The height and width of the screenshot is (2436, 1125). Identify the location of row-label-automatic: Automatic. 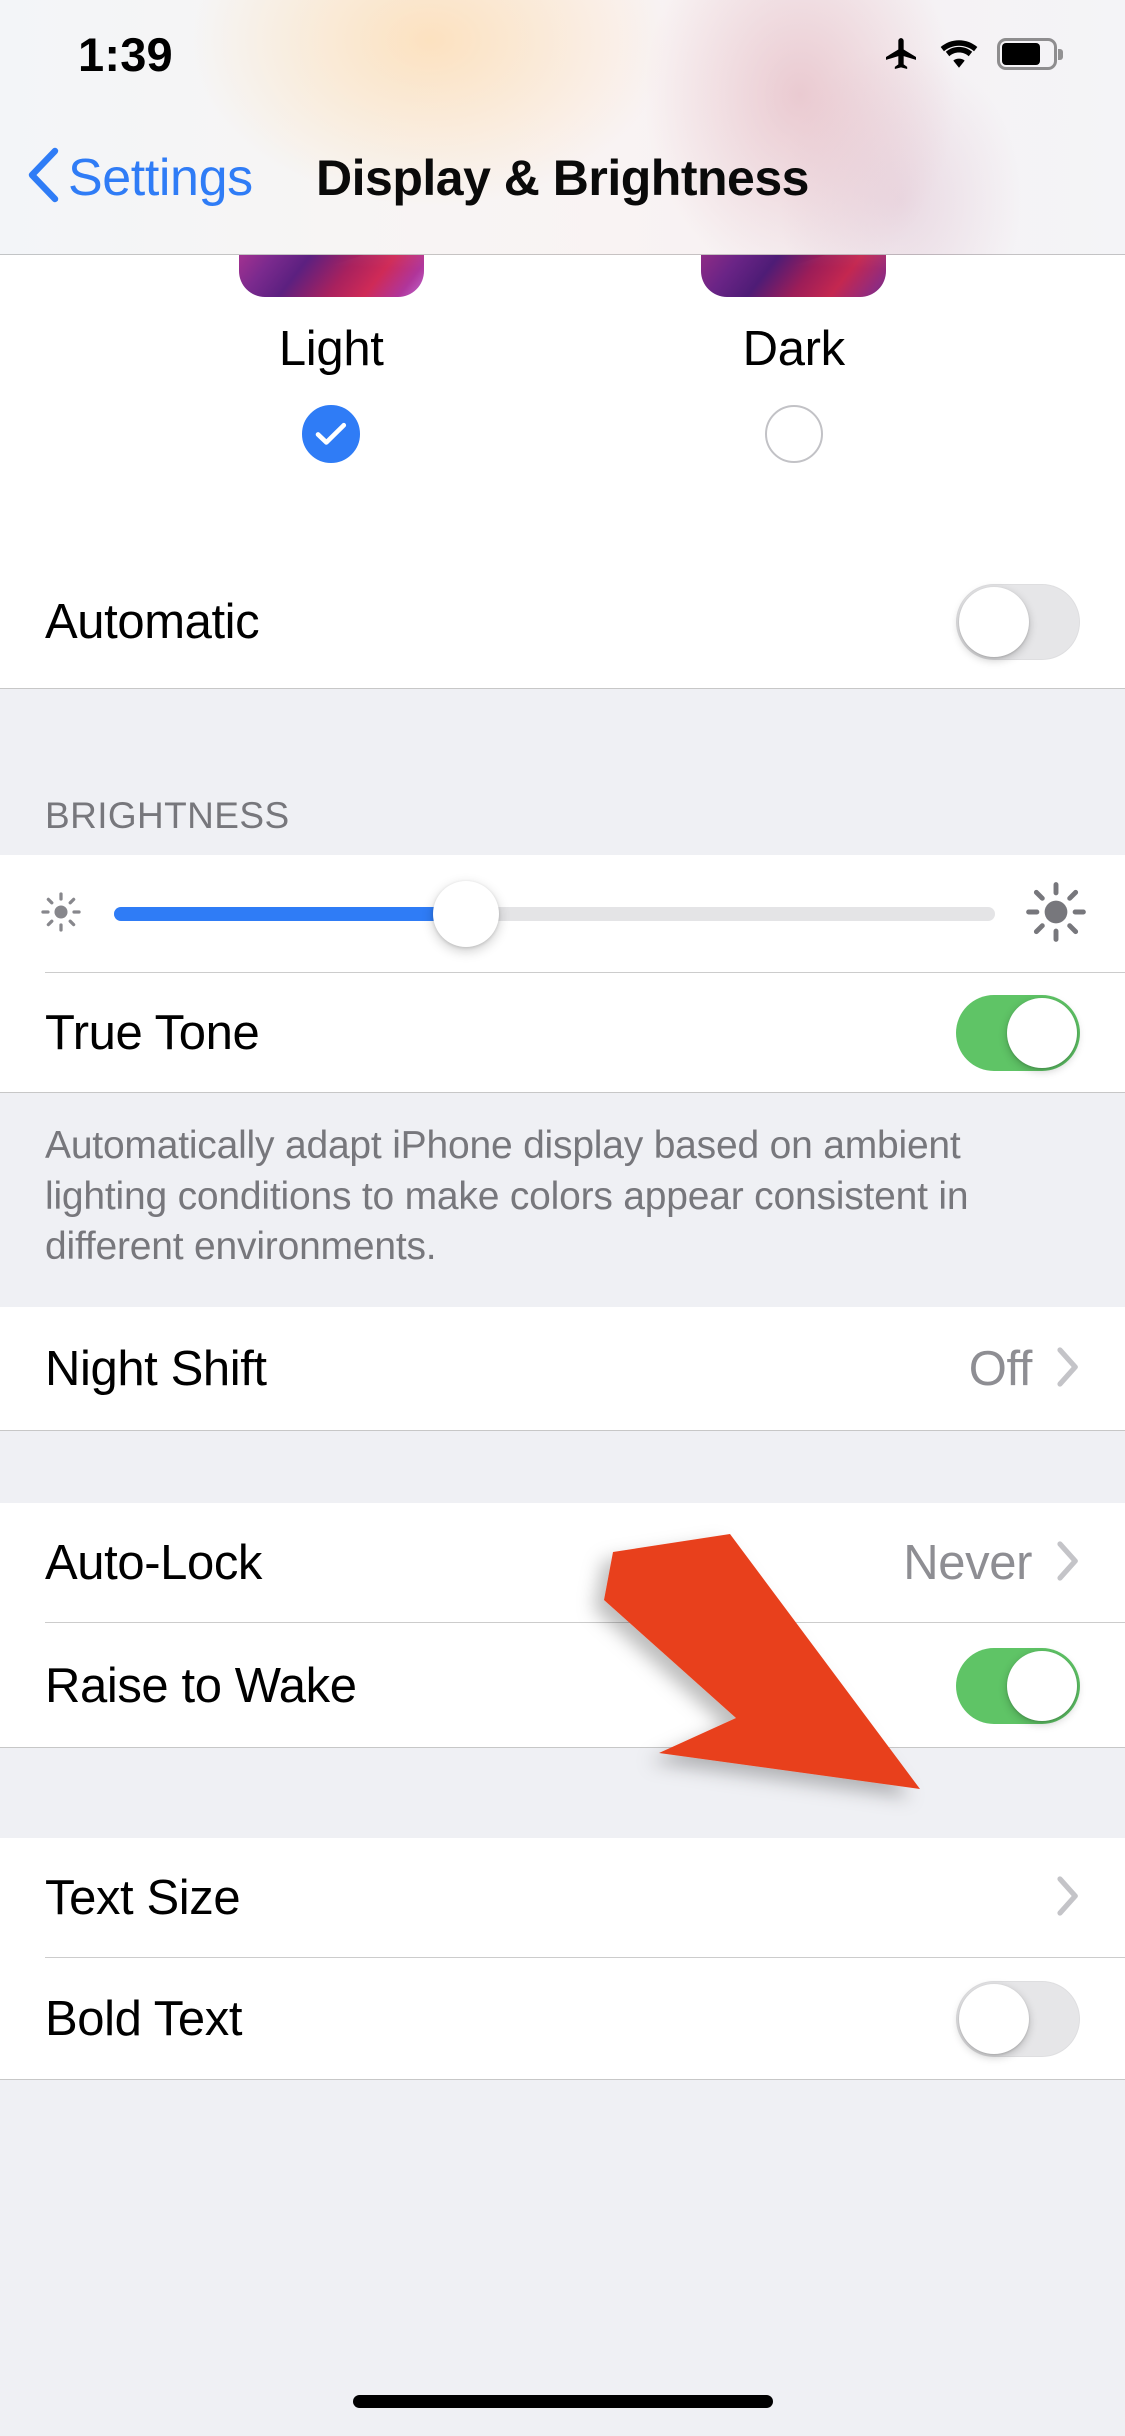
(152, 622).